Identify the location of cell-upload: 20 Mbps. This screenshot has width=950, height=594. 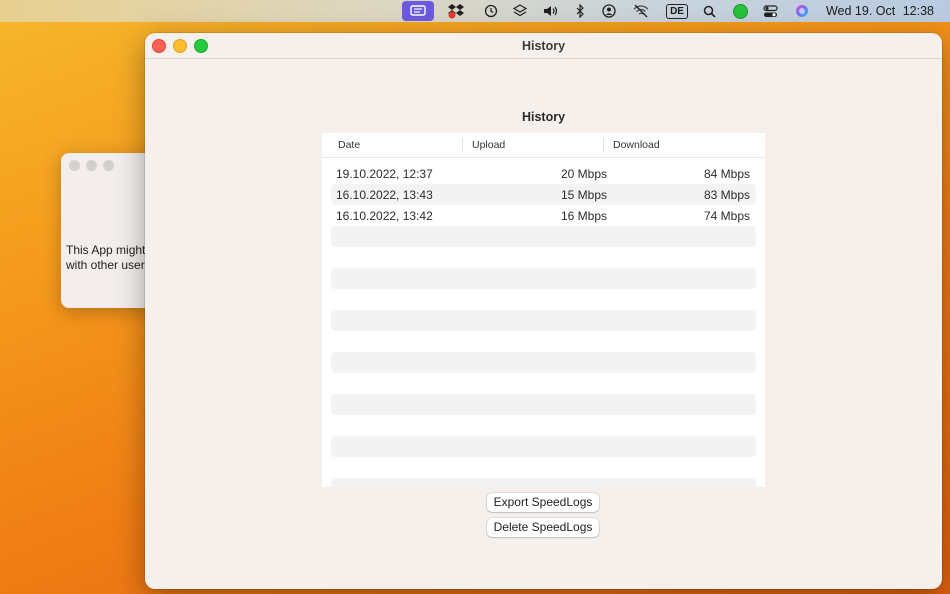
(583, 173).